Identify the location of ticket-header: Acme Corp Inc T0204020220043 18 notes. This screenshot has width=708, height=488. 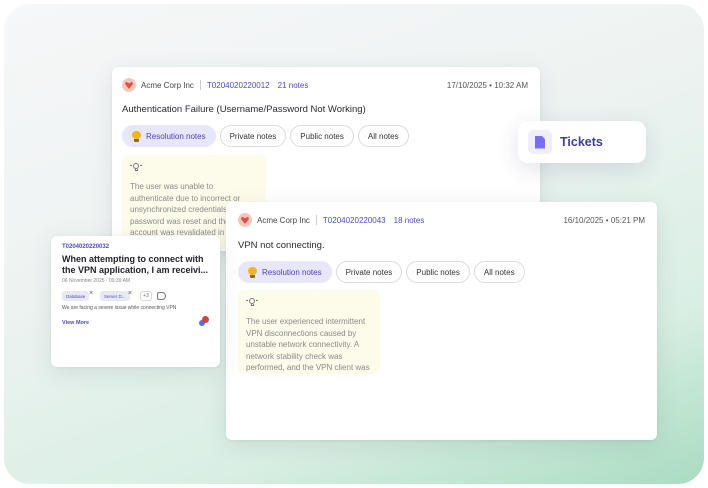
(331, 220).